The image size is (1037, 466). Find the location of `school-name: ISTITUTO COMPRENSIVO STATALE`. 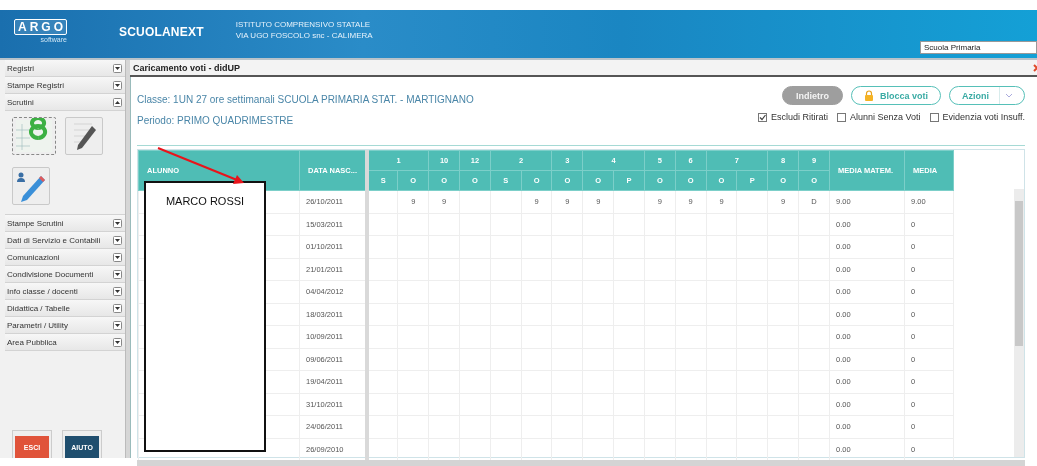

school-name: ISTITUTO COMPRENSIVO STATALE is located at coordinates (303, 24).